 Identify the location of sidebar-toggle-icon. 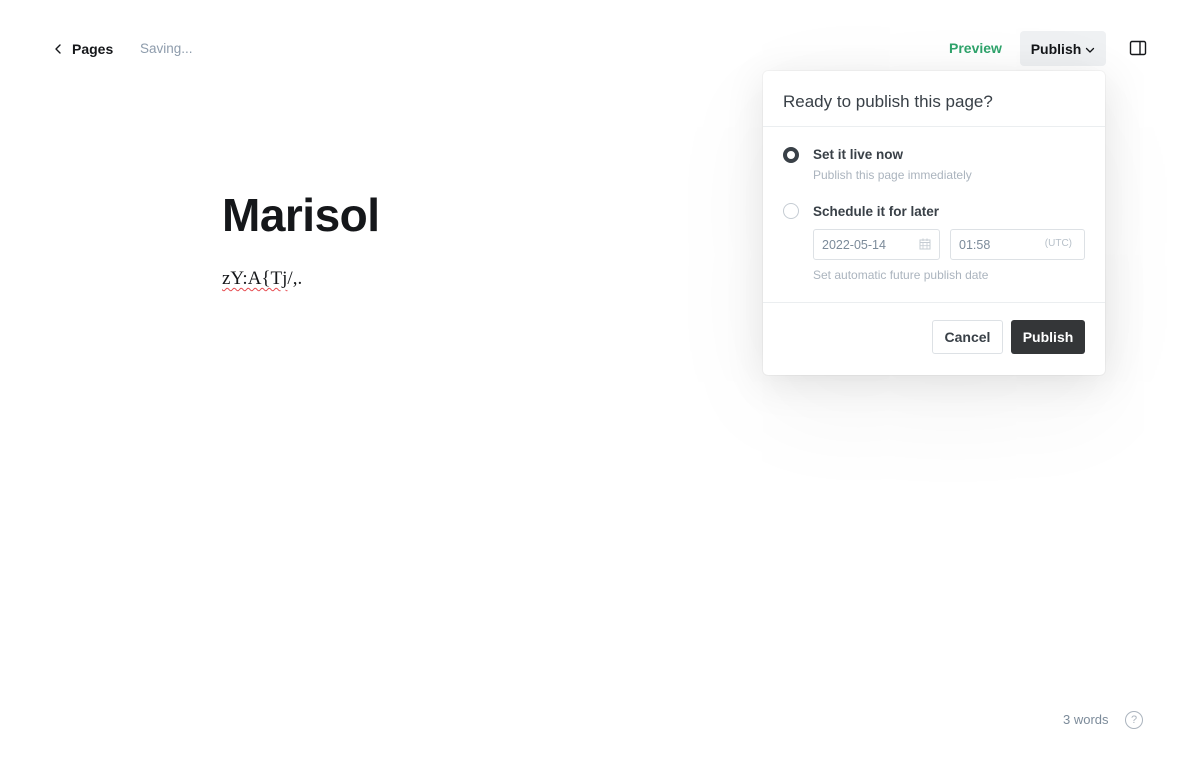
(1138, 48).